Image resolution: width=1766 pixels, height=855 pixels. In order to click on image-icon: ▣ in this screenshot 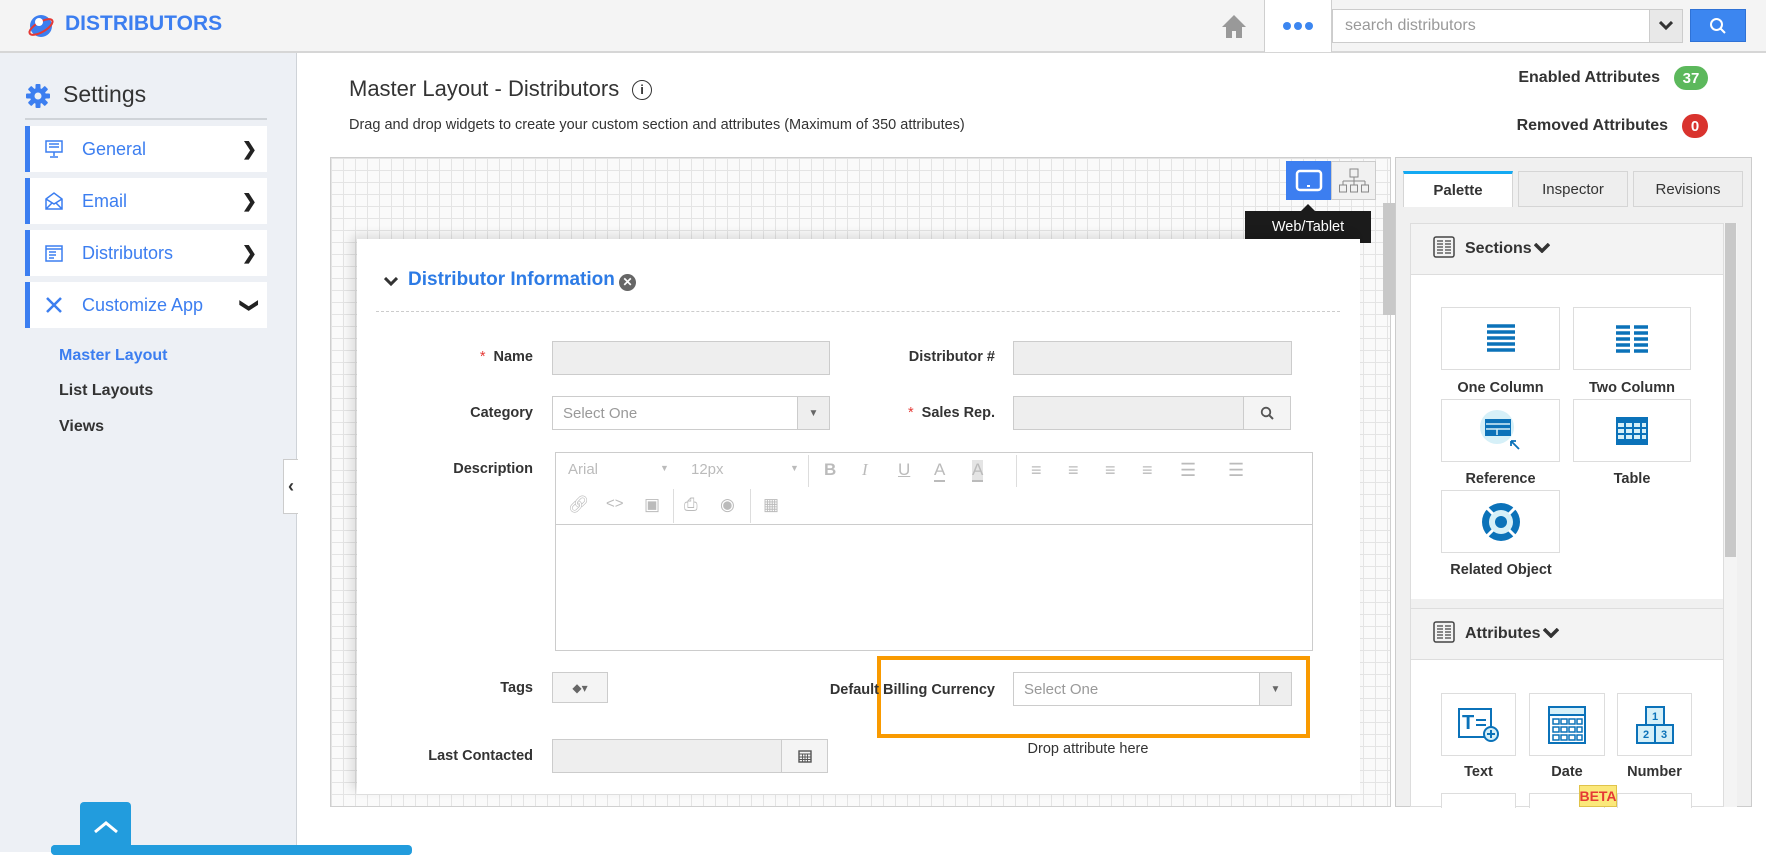, I will do `click(652, 505)`.